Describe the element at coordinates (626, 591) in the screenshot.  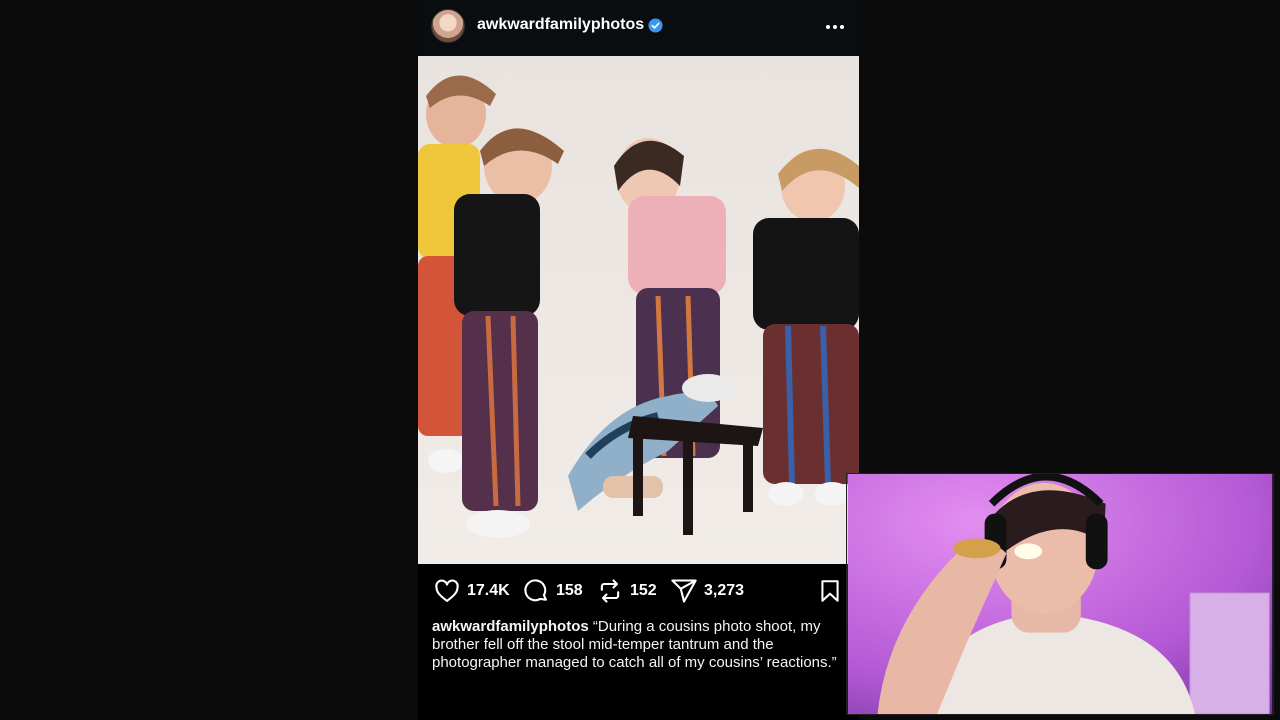
I see `repost-action: 152` at that location.